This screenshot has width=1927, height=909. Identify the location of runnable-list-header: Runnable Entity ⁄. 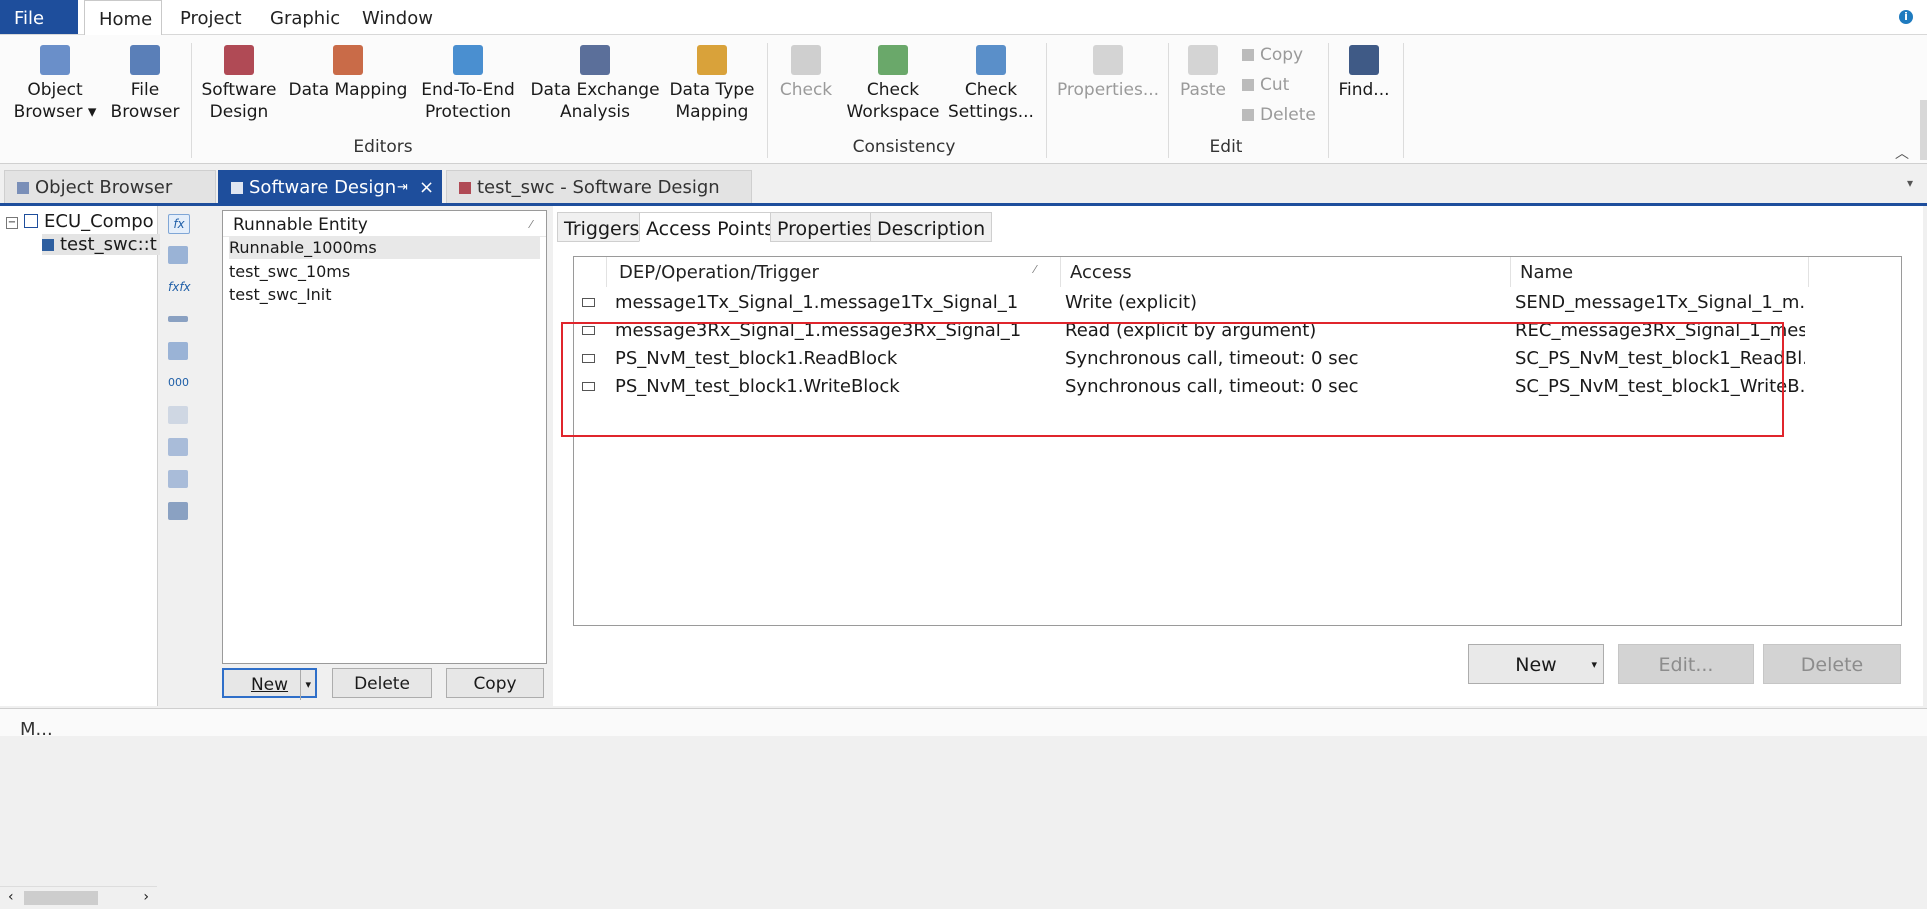
(384, 224).